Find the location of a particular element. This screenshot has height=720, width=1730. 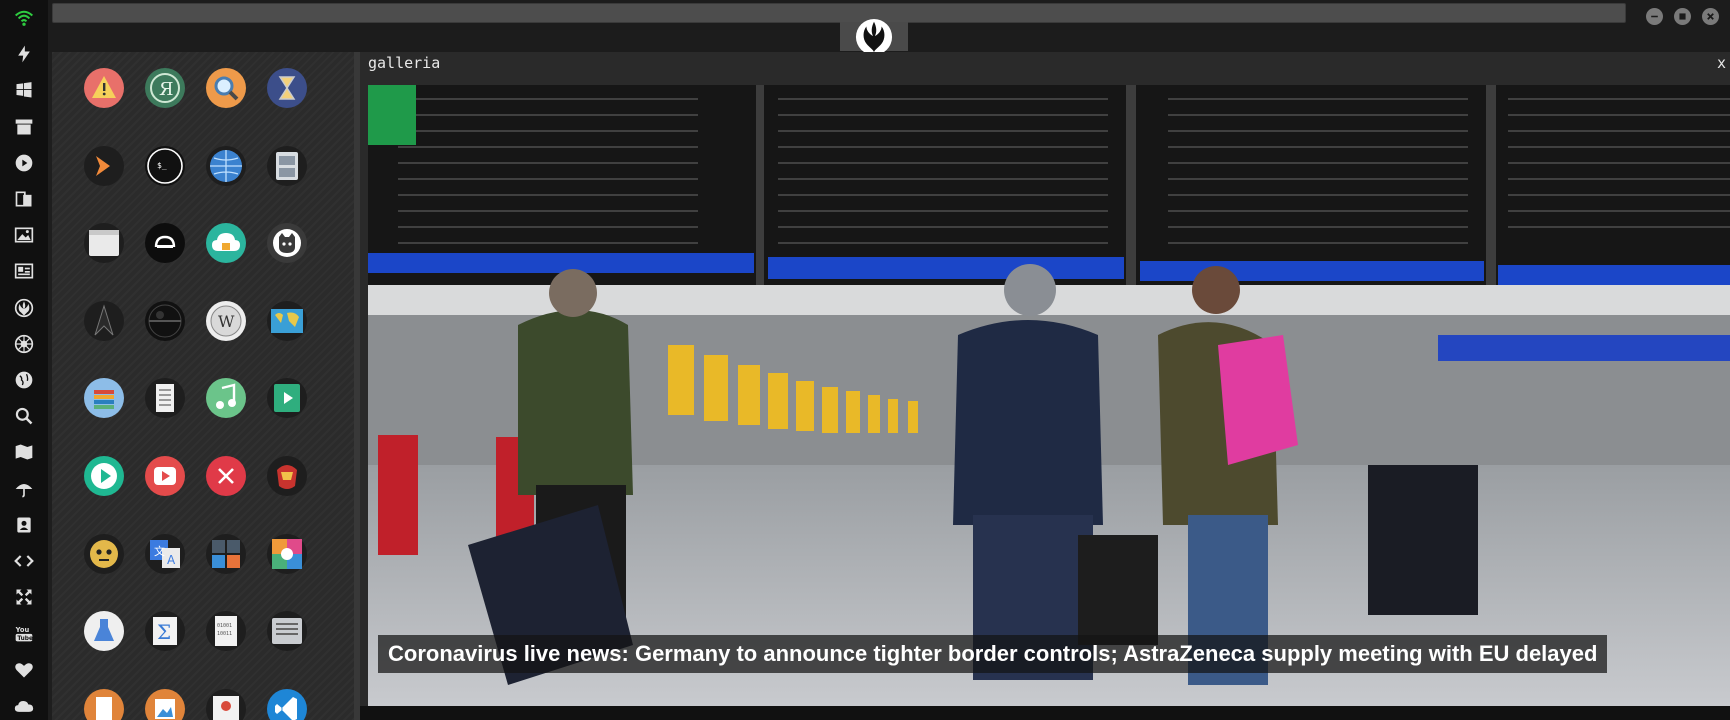

dock-item-empire is located at coordinates (24, 344).